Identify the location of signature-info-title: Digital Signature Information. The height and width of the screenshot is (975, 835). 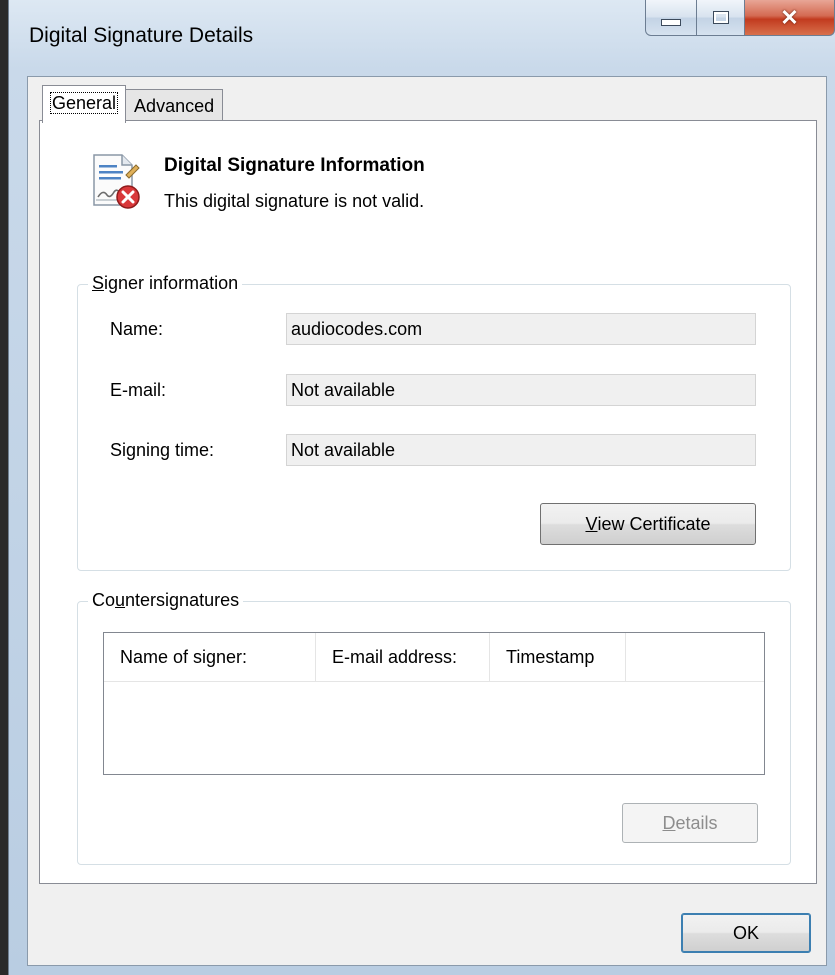
(294, 165).